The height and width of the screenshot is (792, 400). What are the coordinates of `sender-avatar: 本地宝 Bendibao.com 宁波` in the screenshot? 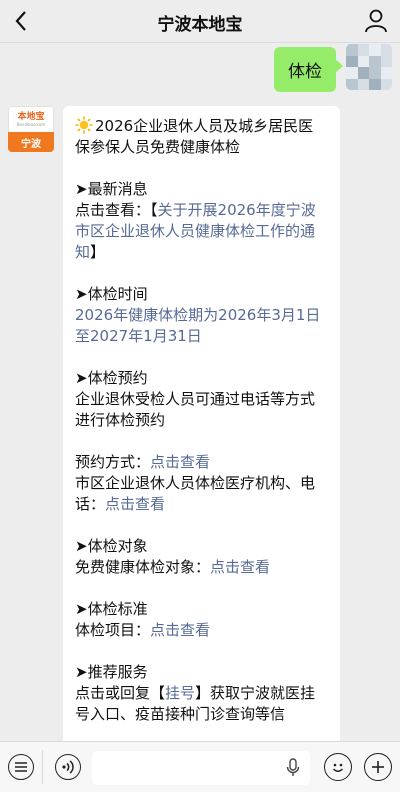 It's located at (31, 129).